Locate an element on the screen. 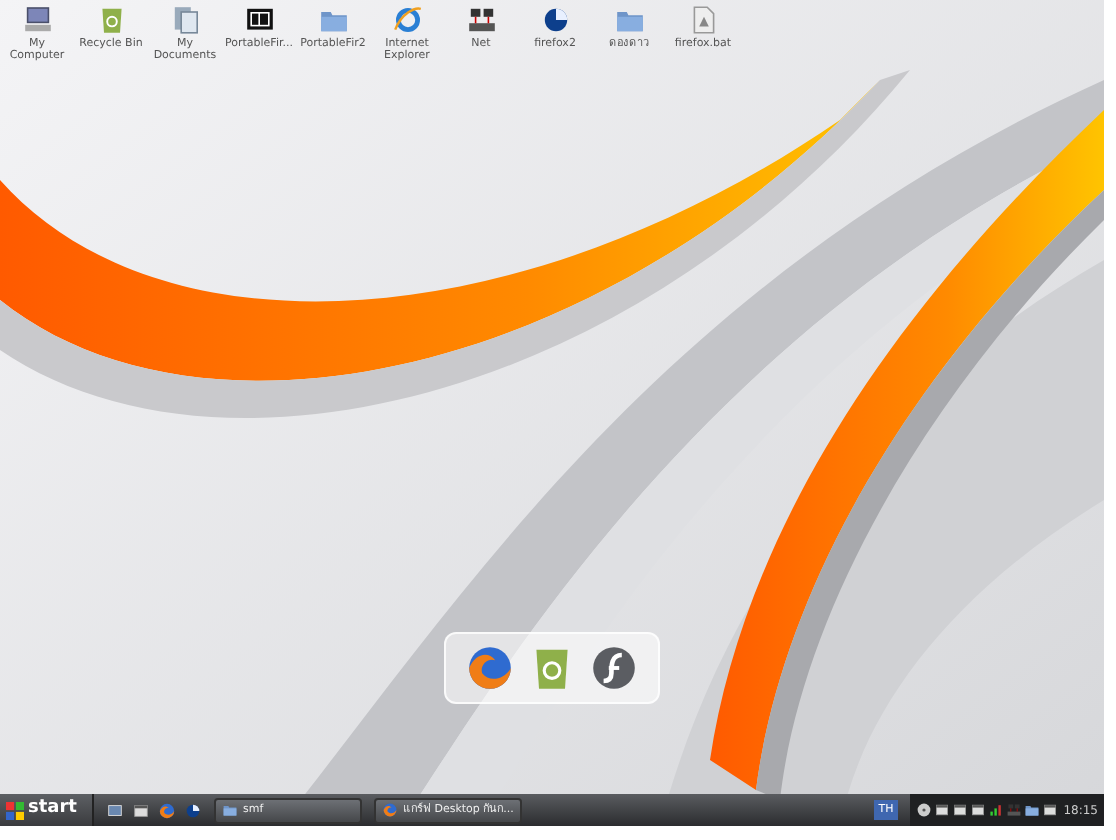 This screenshot has height=840, width=1116. signal-icon is located at coordinates (995, 810).